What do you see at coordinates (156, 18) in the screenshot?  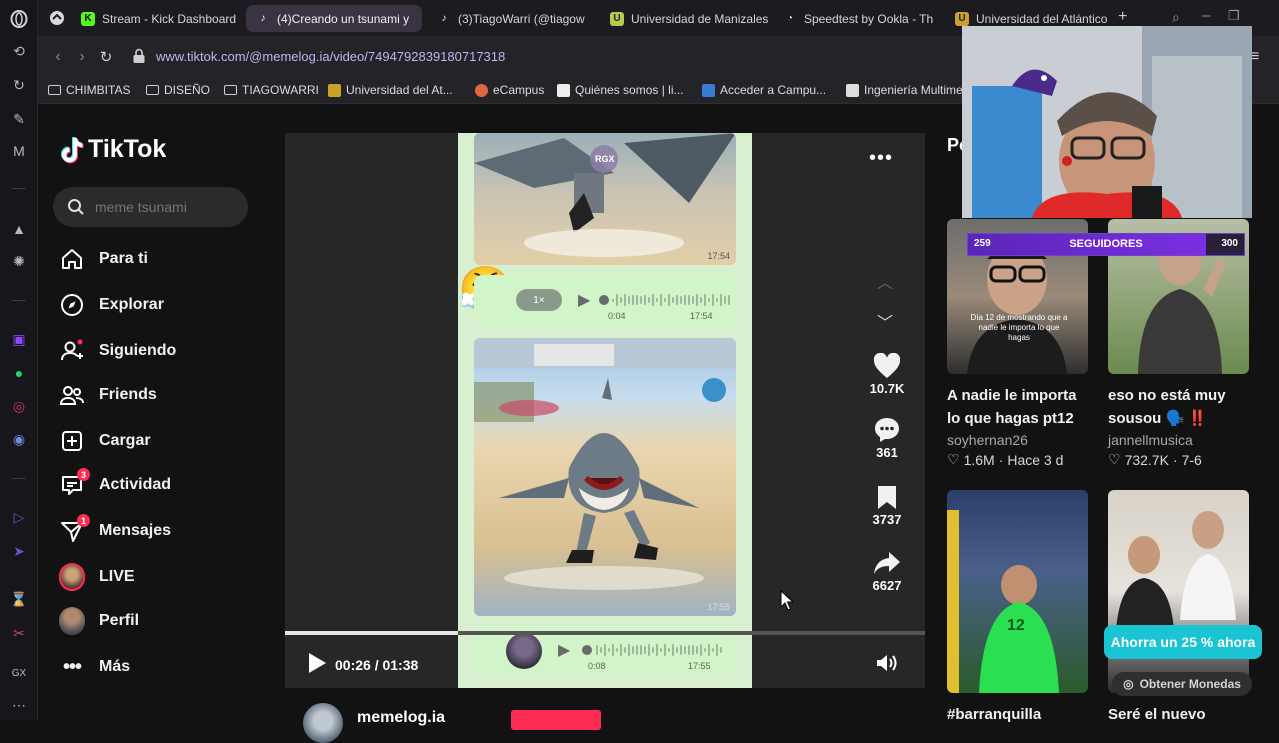 I see `tab-kick: K Stream - Kick Dashboard` at bounding box center [156, 18].